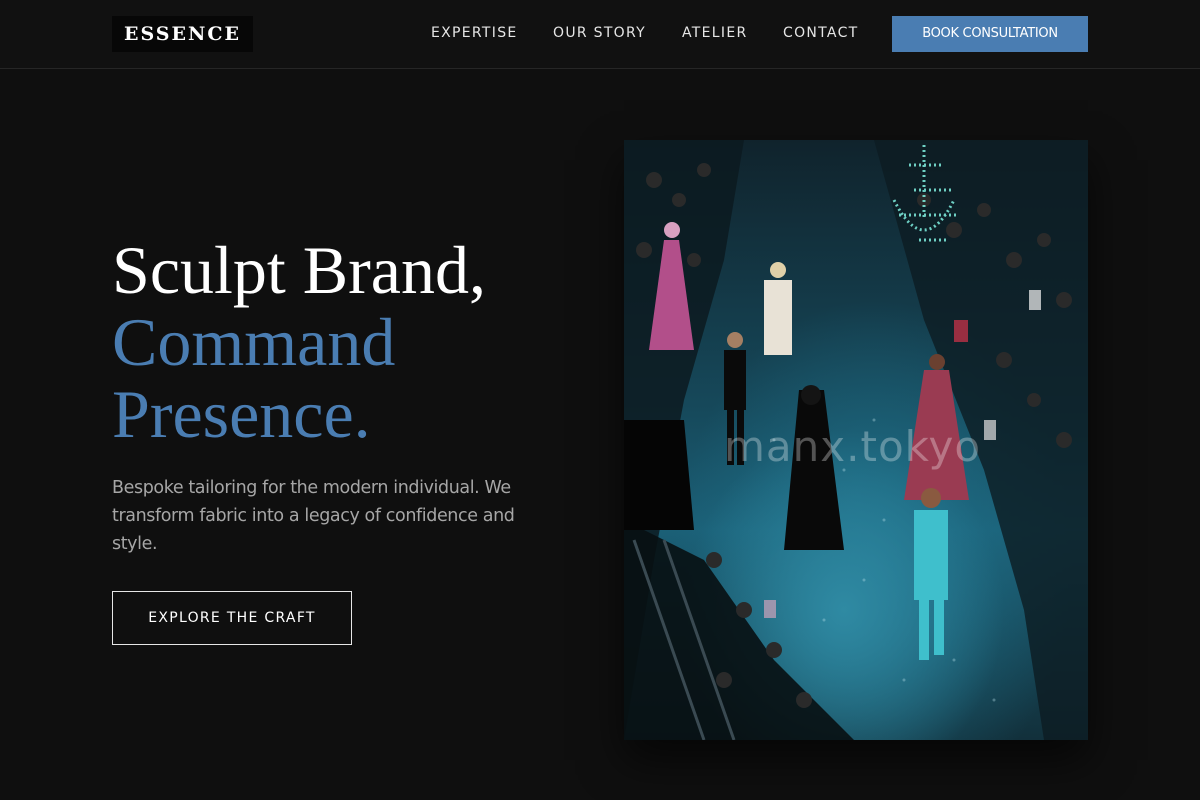 The height and width of the screenshot is (800, 1200). I want to click on explore-the-craft-button: EXPLORE THE CRAFT, so click(232, 618).